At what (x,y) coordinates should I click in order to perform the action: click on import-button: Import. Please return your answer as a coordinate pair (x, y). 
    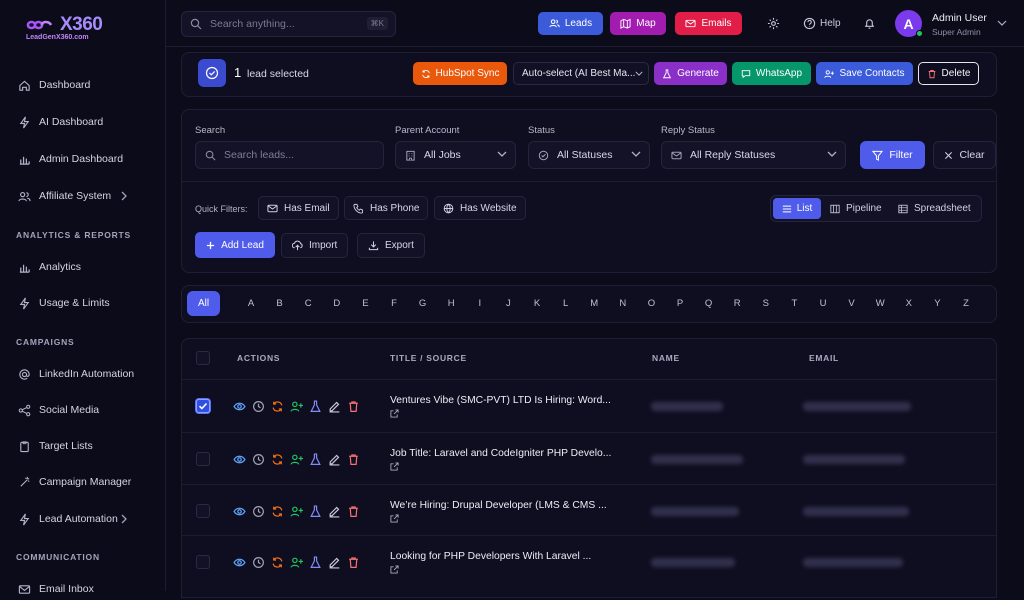
    Looking at the image, I should click on (315, 245).